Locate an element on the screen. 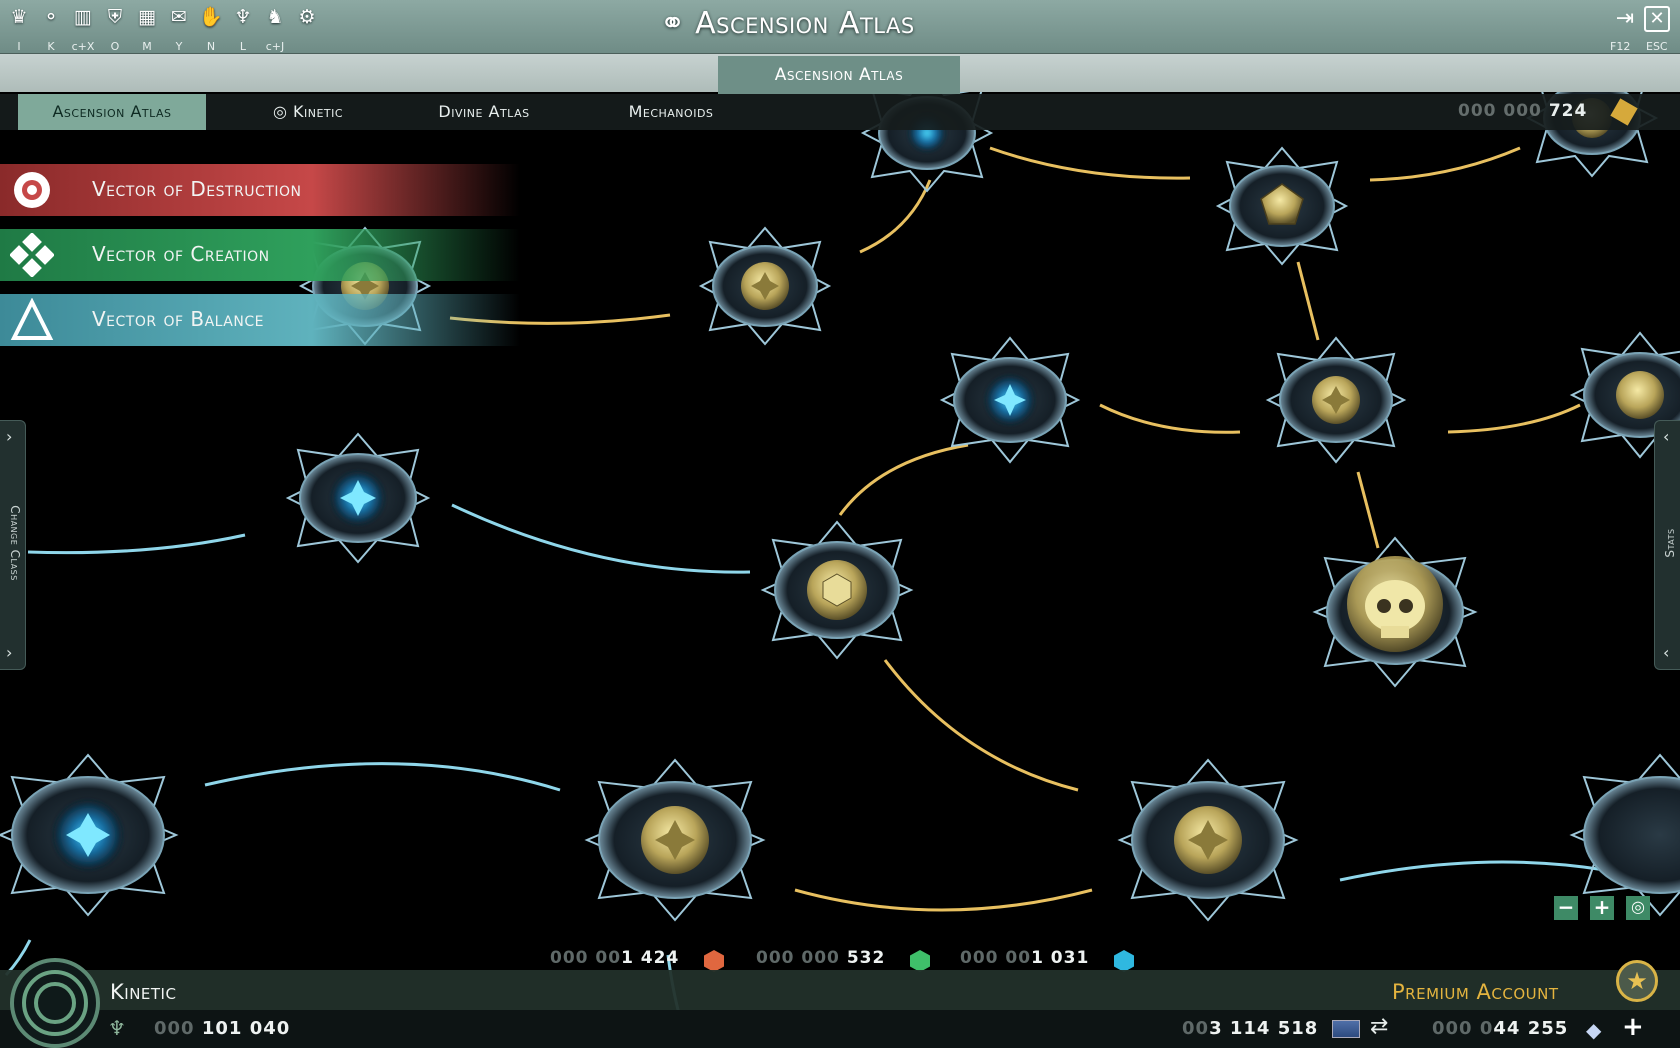 The width and height of the screenshot is (1680, 1048). add-diamonds-button: + is located at coordinates (1633, 1027).